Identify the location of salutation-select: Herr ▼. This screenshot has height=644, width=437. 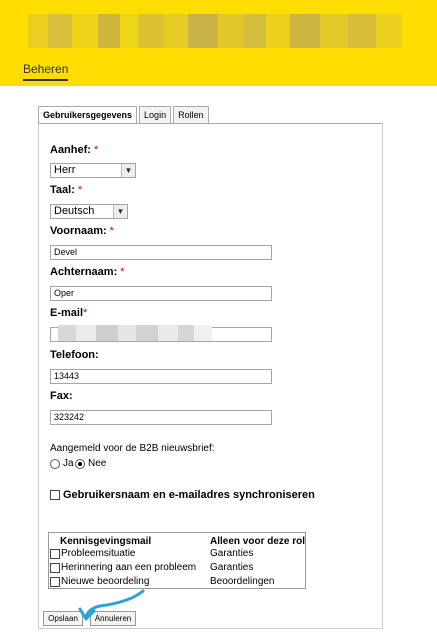
(93, 170).